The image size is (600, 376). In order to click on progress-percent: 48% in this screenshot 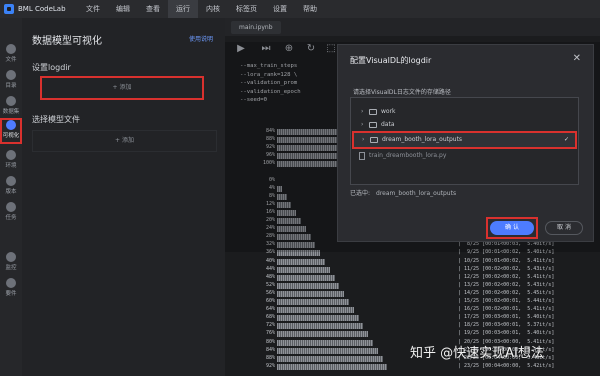, I will do `click(270, 276)`.